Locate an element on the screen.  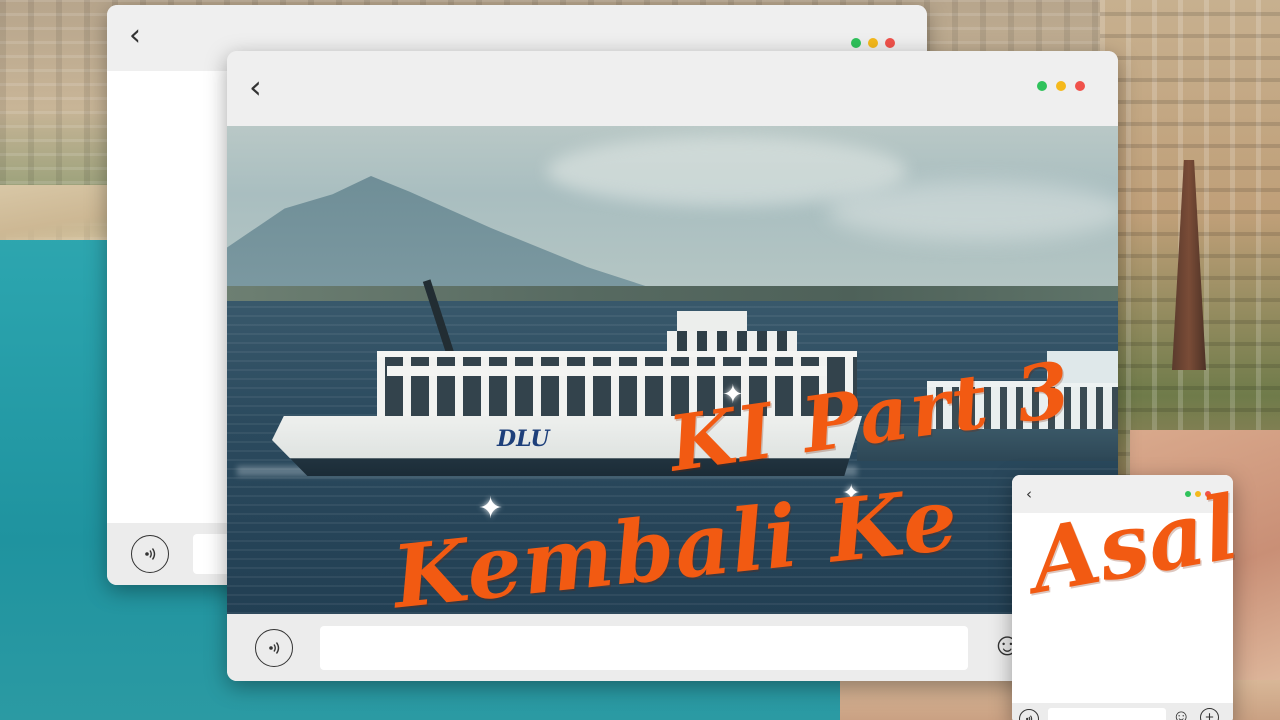
small-window-footer: ☺ + is located at coordinates (1122, 711).